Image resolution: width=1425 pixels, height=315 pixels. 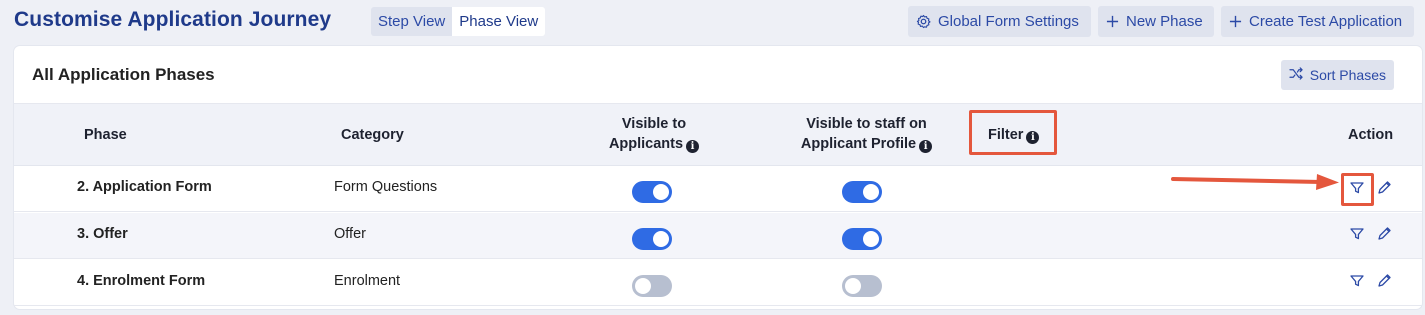 I want to click on new-phase-button: New Phase, so click(x=1156, y=21).